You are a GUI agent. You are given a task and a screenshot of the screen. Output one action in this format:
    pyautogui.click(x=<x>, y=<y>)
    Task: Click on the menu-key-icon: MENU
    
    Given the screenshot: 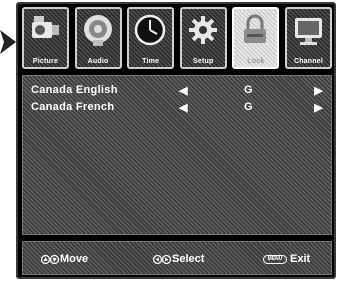 What is the action you would take?
    pyautogui.click(x=275, y=259)
    